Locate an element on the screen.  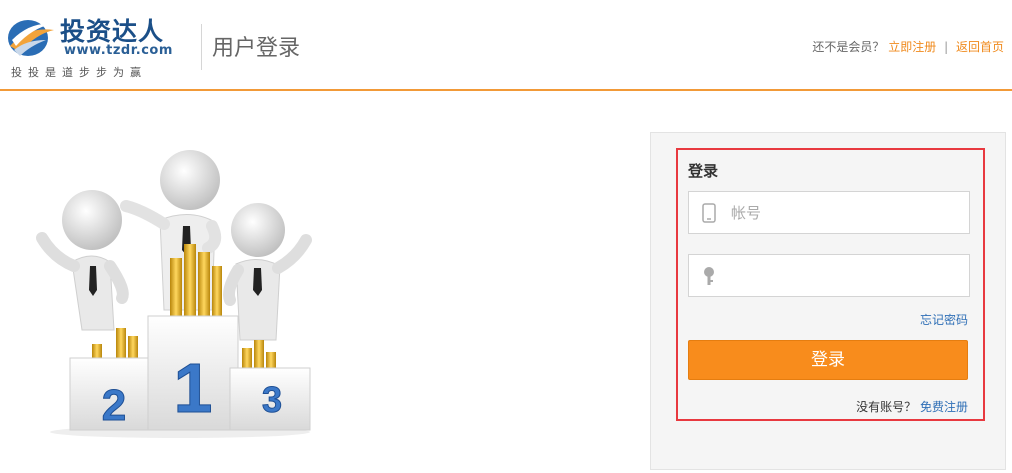
password-field is located at coordinates (829, 275).